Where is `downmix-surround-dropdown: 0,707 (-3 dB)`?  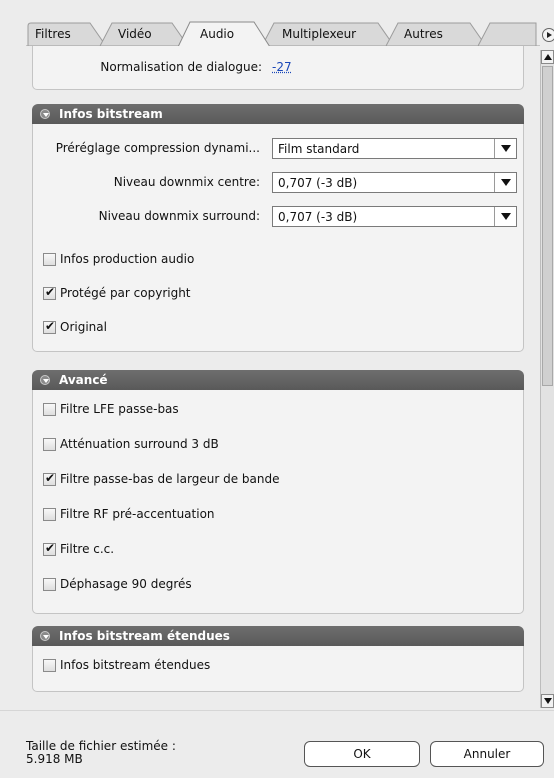 downmix-surround-dropdown: 0,707 (-3 dB) is located at coordinates (394, 216).